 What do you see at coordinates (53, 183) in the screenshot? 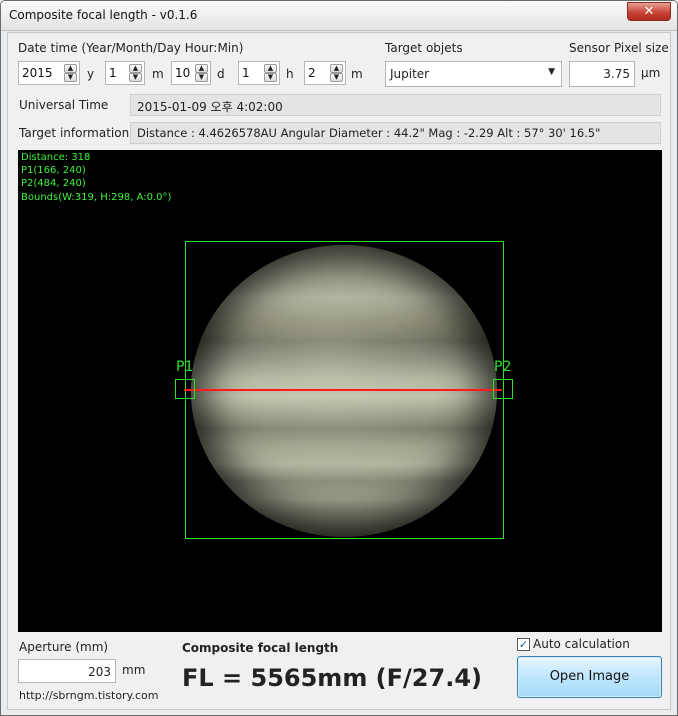
I see `overlay-p2: P2(484, 240)` at bounding box center [53, 183].